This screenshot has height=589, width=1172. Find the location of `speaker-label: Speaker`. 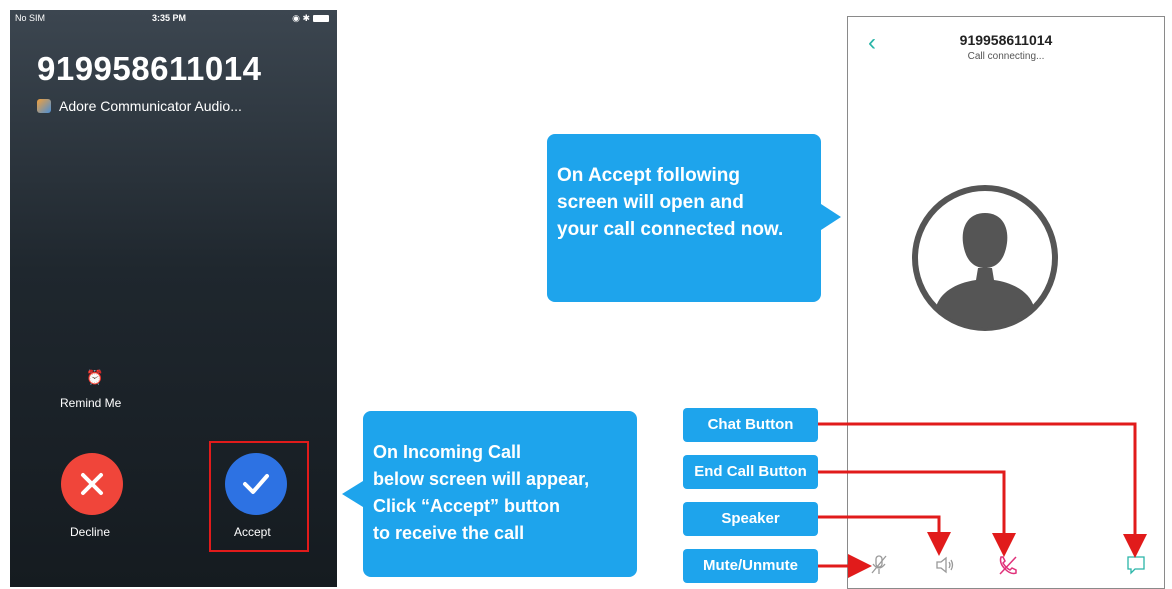

speaker-label: Speaker is located at coordinates (750, 519).